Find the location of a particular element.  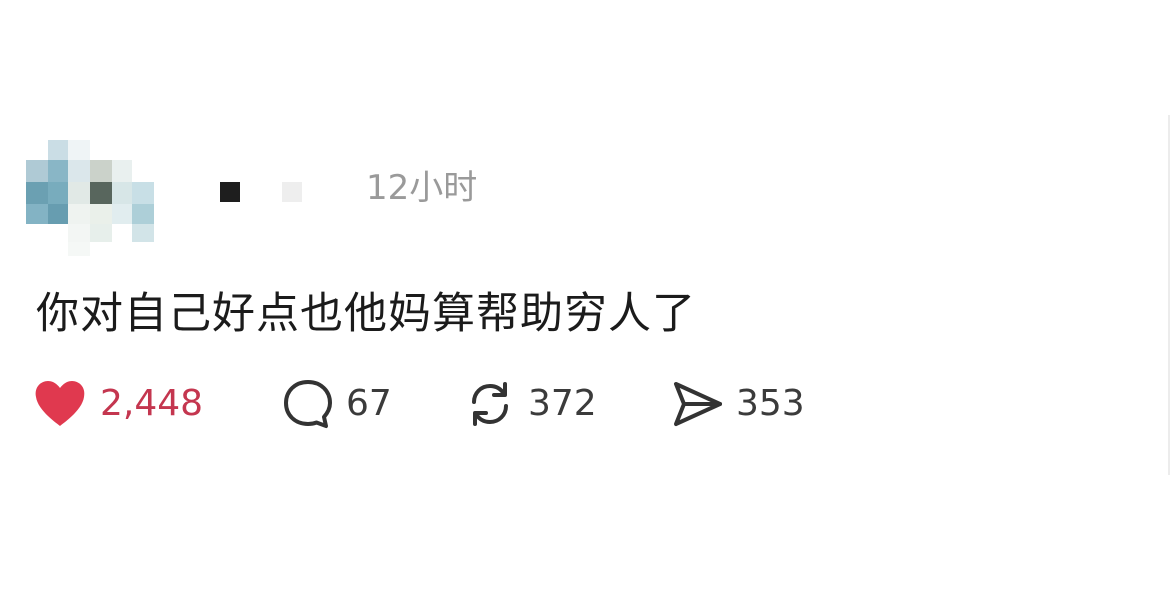

author-name is located at coordinates (270, 193).